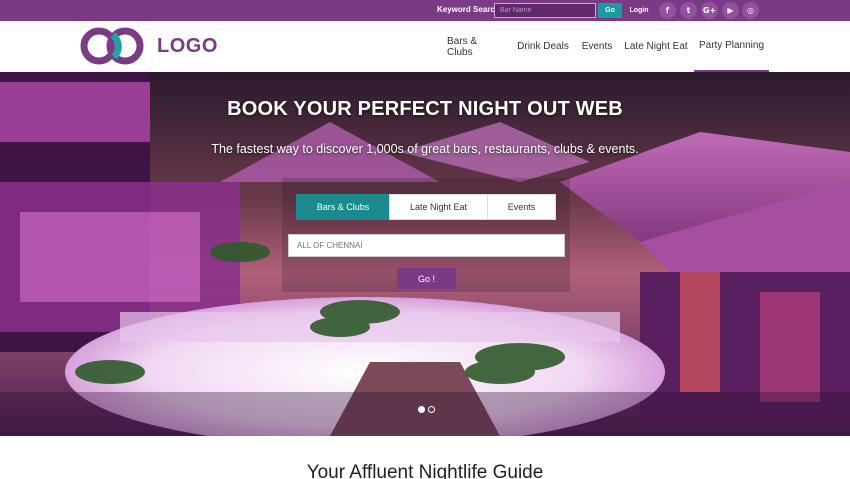  I want to click on logo-mark-icon, so click(113, 46).